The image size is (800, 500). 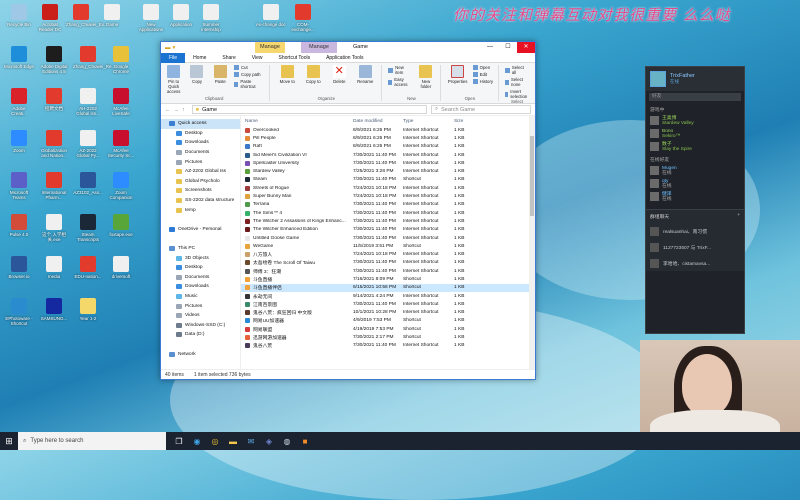 What do you see at coordinates (365, 74) in the screenshot?
I see `rename-button: Rename` at bounding box center [365, 74].